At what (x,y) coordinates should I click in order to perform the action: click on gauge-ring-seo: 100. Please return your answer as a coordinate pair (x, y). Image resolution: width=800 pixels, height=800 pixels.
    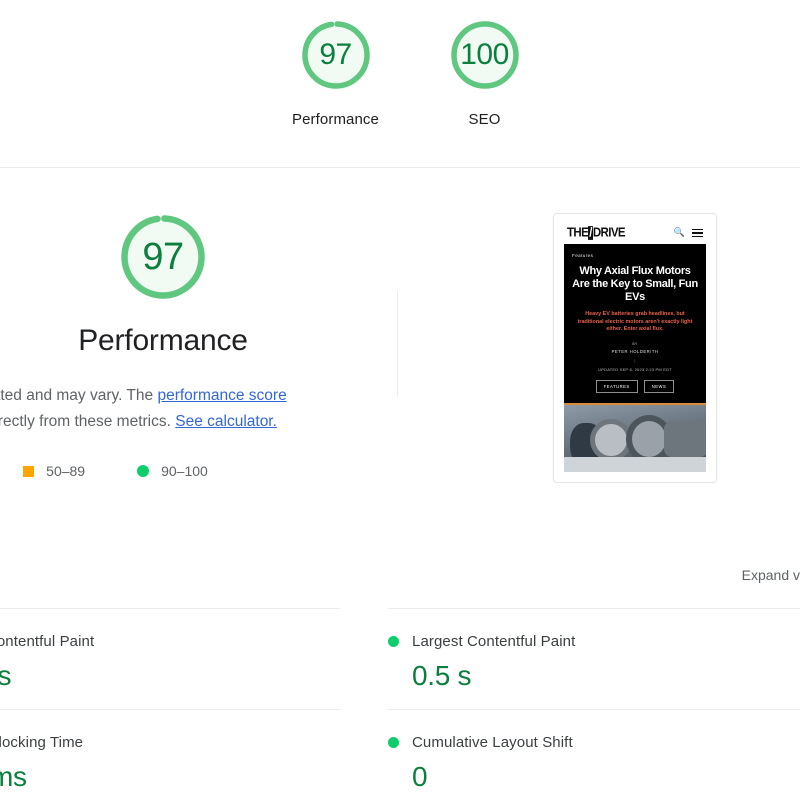
    Looking at the image, I should click on (485, 55).